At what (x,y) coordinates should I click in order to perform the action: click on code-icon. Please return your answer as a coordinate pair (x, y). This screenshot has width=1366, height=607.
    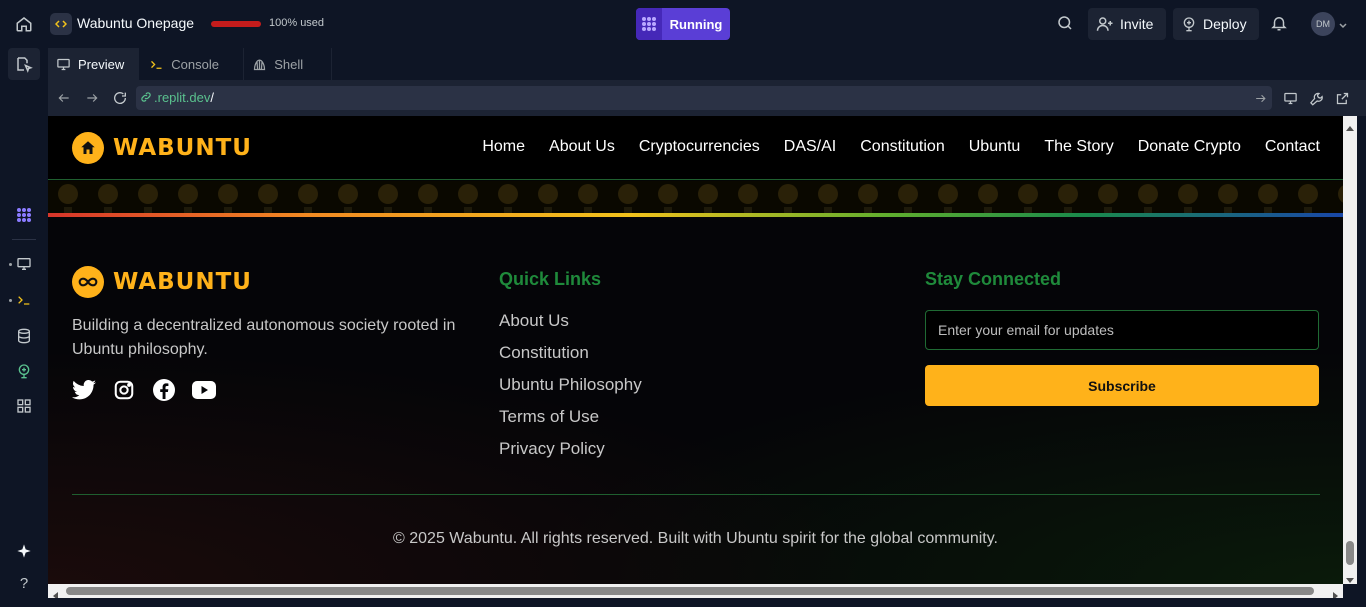
    Looking at the image, I should click on (61, 24).